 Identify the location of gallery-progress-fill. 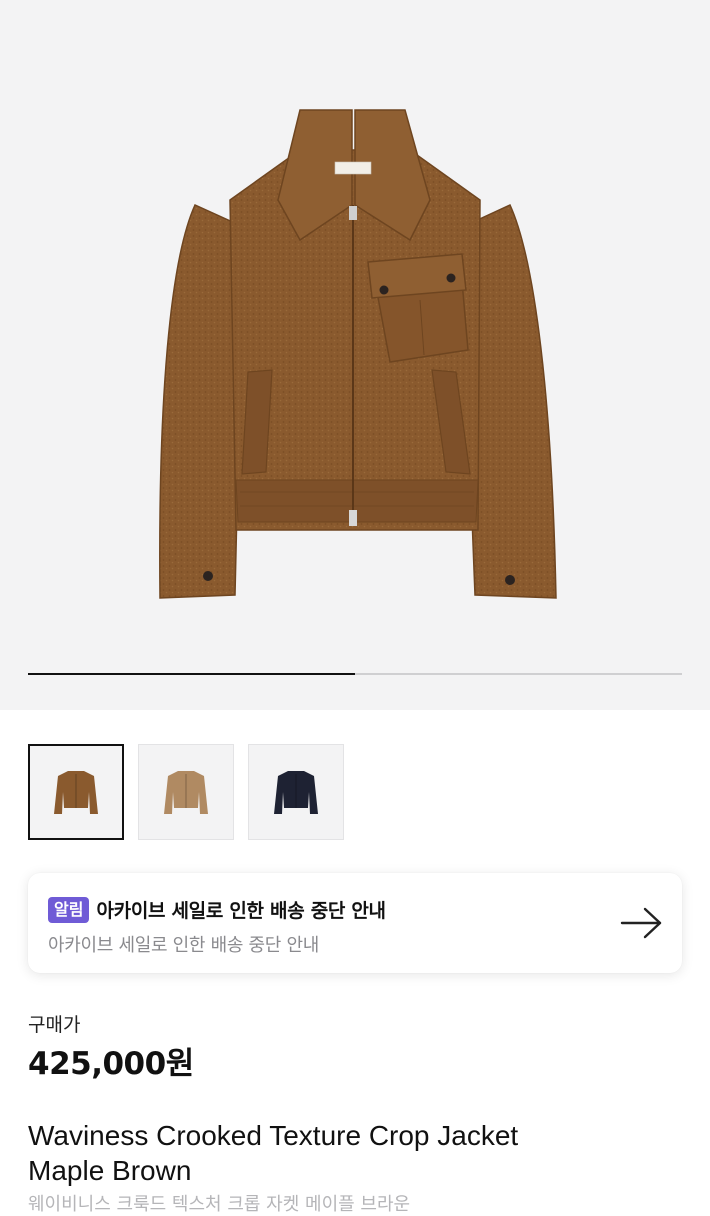
(191, 674).